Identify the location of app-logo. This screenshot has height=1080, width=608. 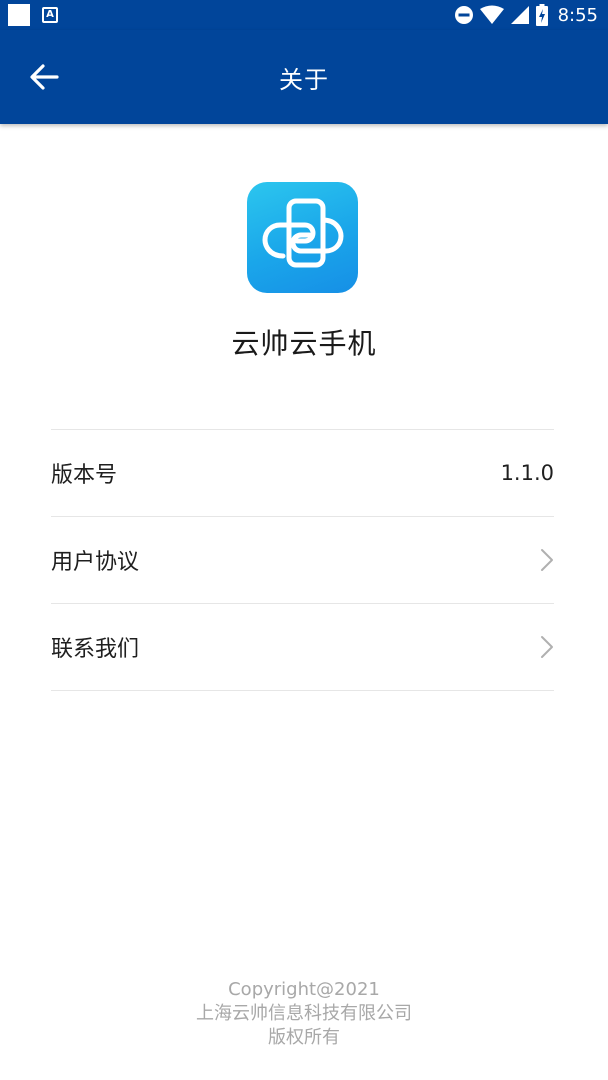
(302, 237).